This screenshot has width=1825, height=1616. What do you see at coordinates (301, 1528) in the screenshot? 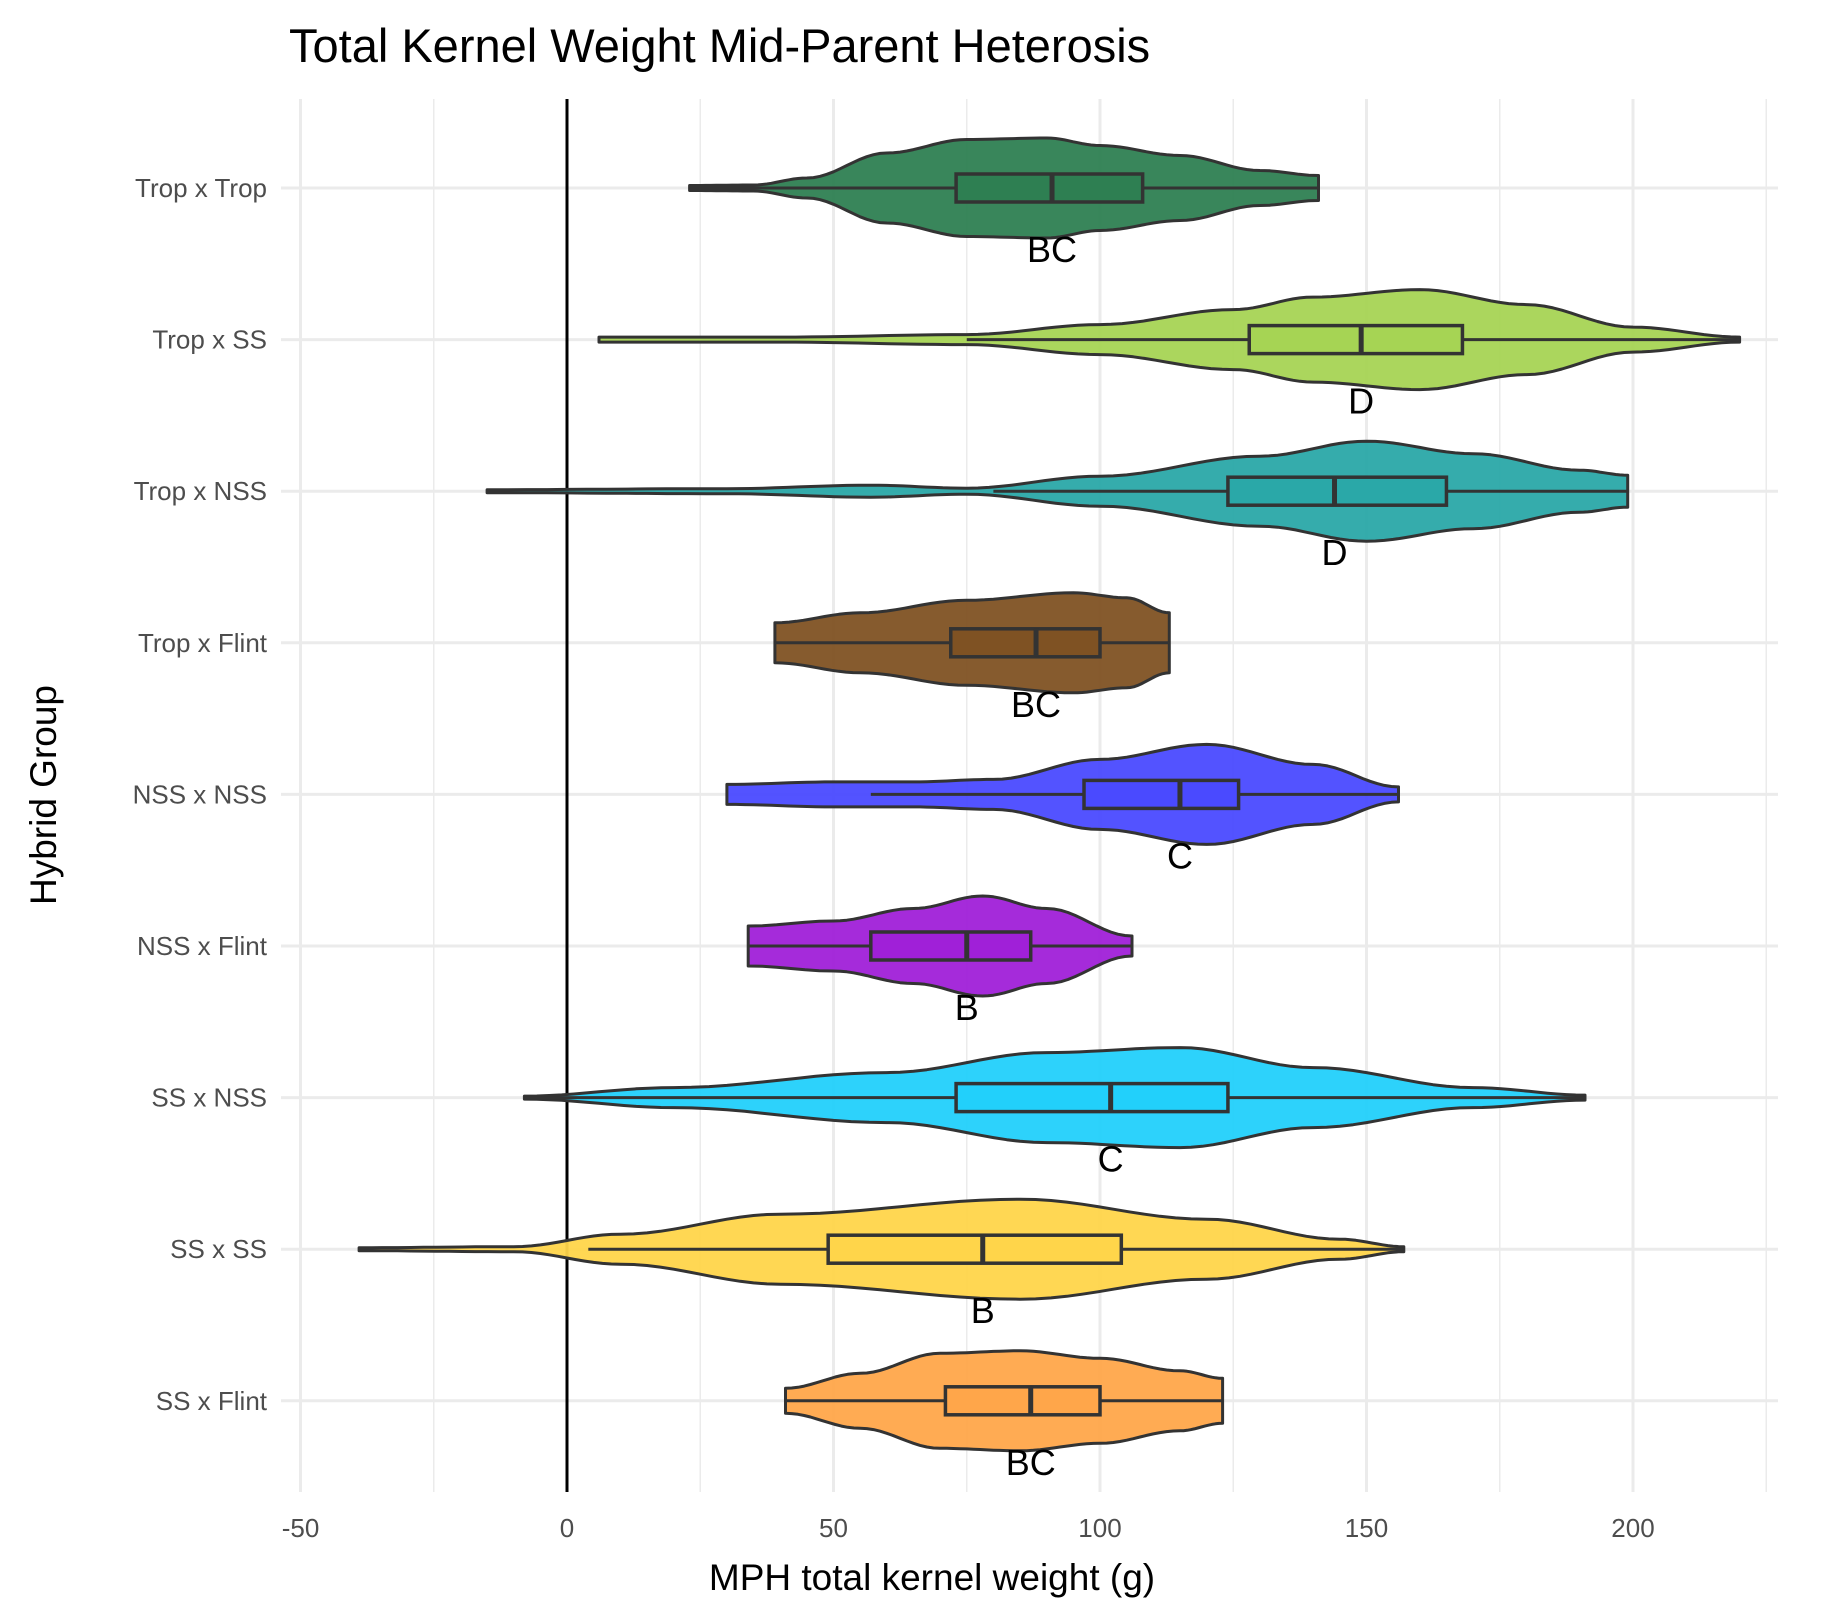
I see `x-tick-label: -50` at bounding box center [301, 1528].